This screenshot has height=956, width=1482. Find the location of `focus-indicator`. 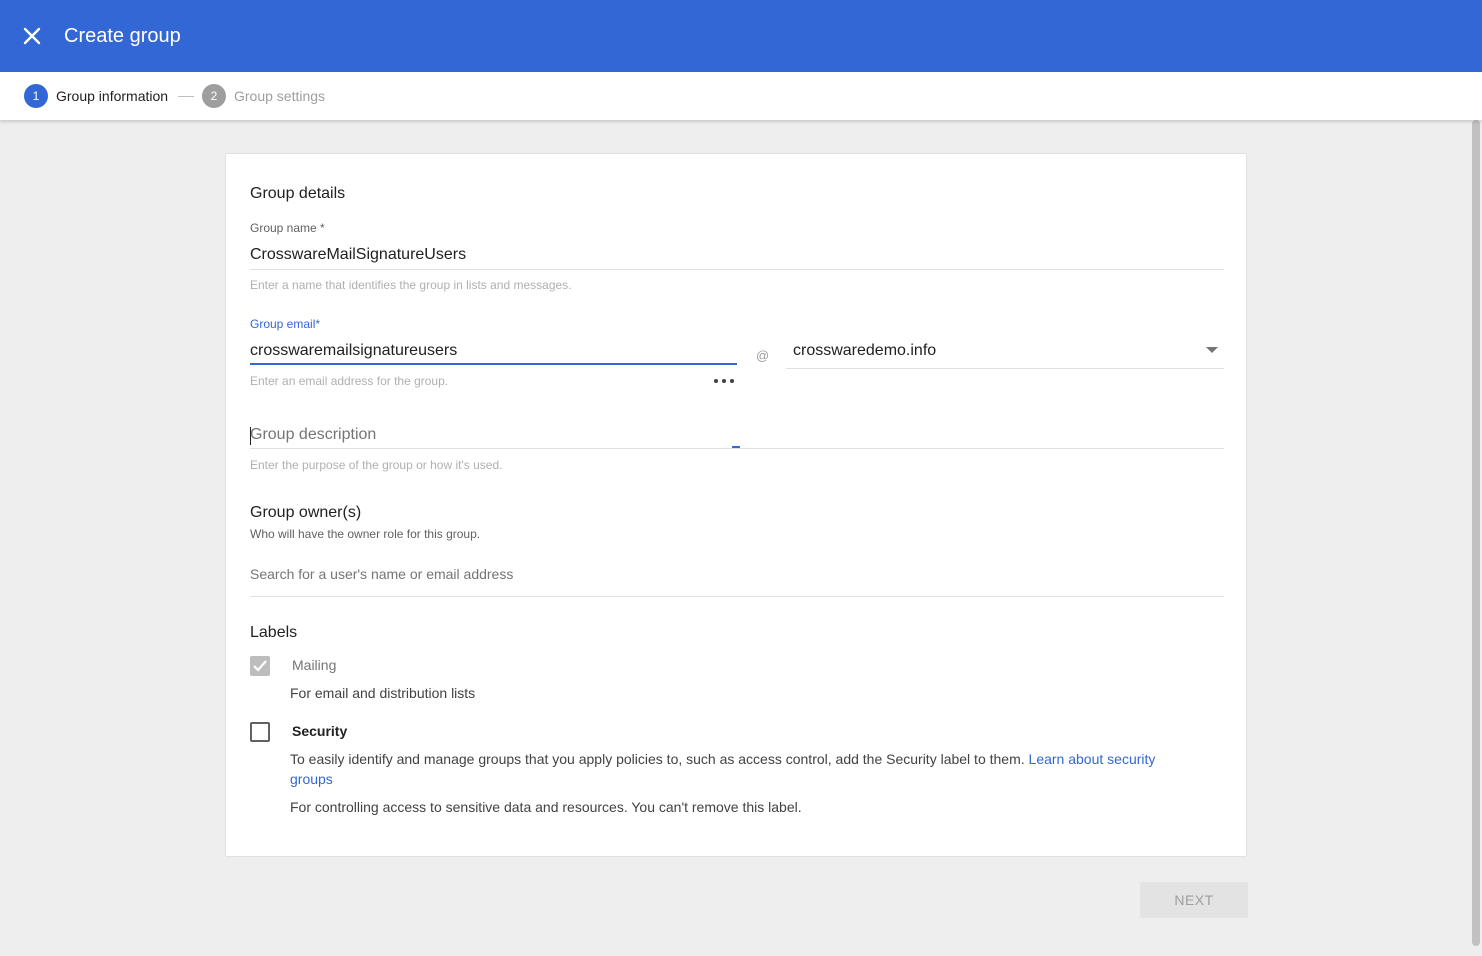

focus-indicator is located at coordinates (736, 447).